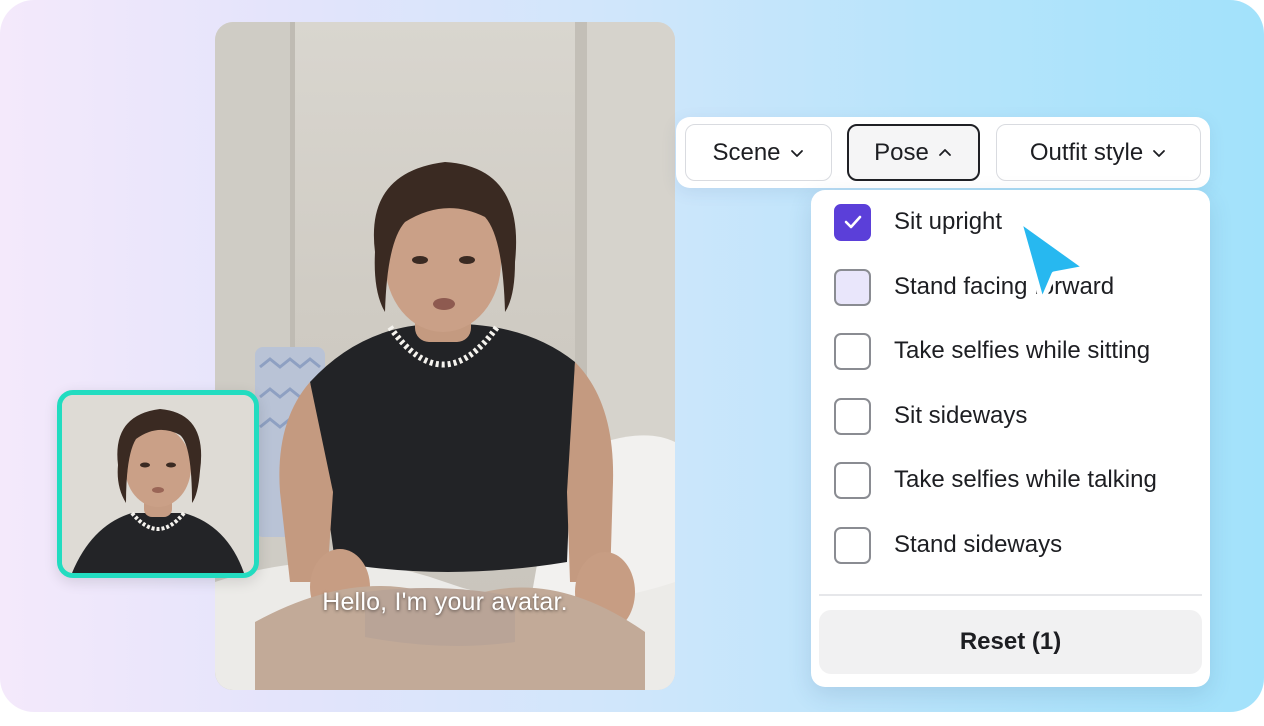 Image resolution: width=1264 pixels, height=726 pixels. Describe the element at coordinates (901, 152) in the screenshot. I see `pose-label: Pose` at that location.